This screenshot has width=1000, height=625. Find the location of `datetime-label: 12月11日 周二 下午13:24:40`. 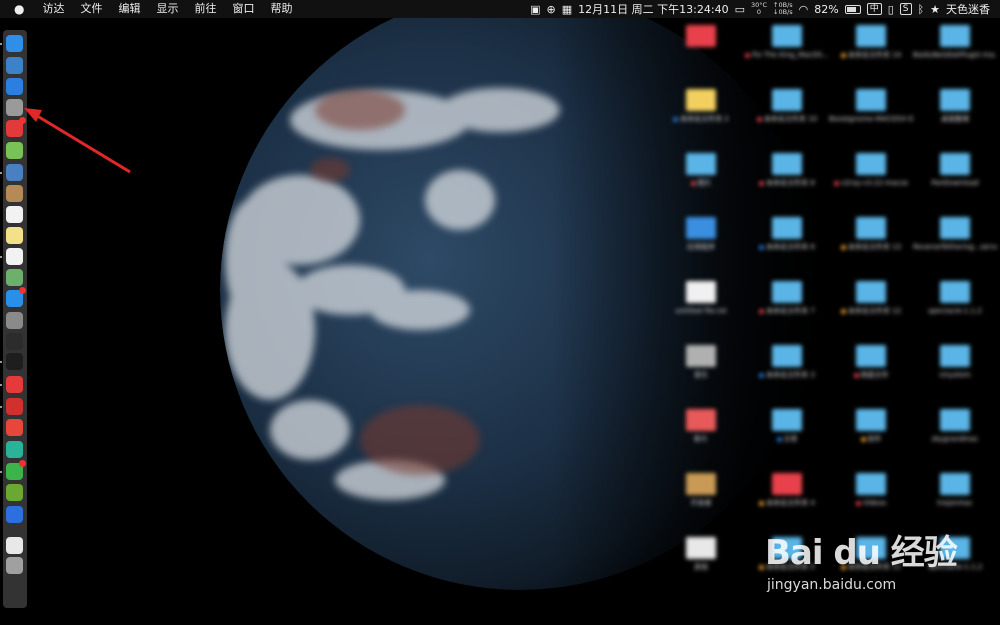

datetime-label: 12月11日 周二 下午13:24:40 is located at coordinates (653, 9).